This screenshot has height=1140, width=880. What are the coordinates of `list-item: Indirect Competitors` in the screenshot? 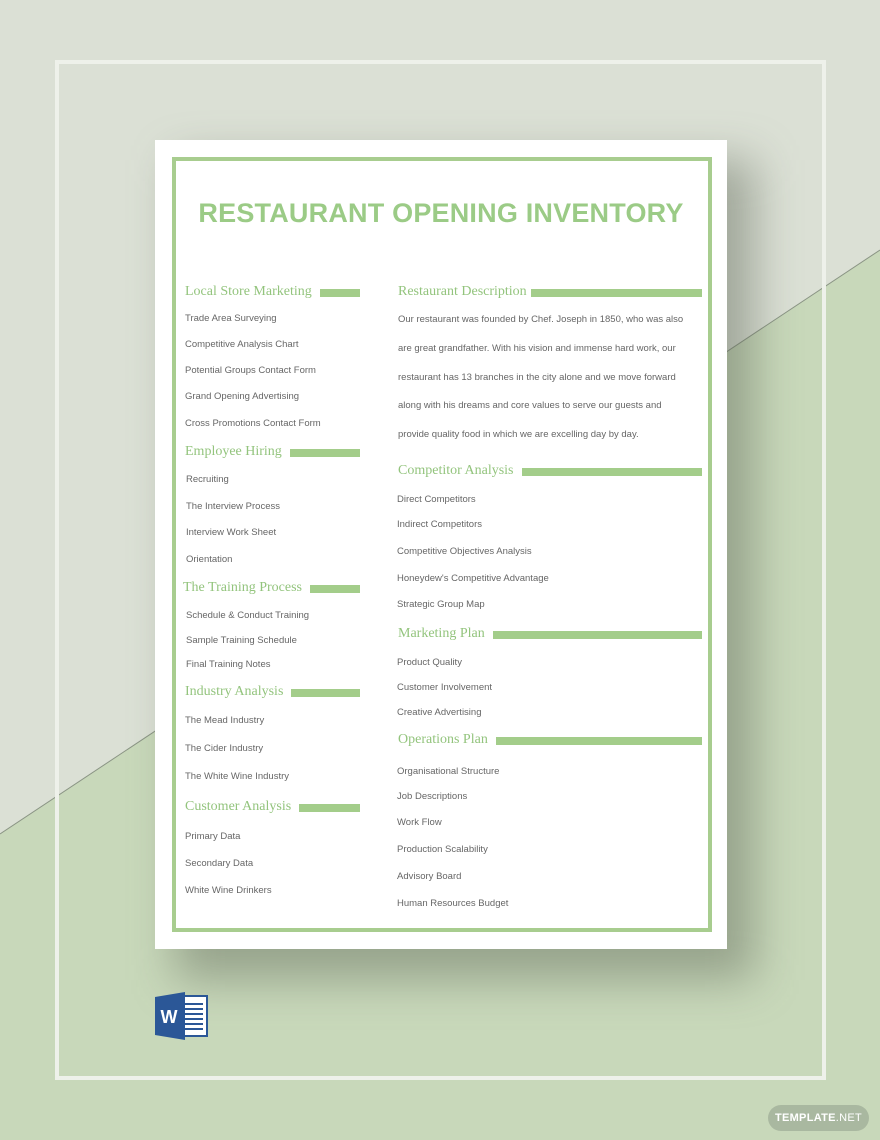 It's located at (440, 524).